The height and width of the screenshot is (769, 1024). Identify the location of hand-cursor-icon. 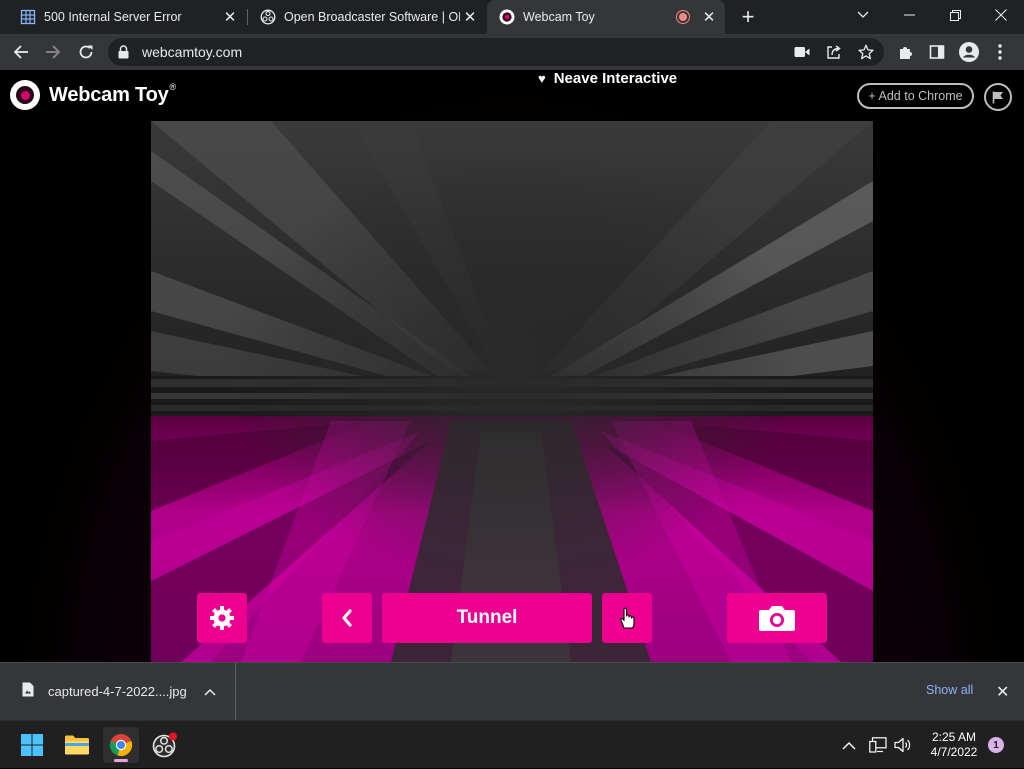
(627, 618).